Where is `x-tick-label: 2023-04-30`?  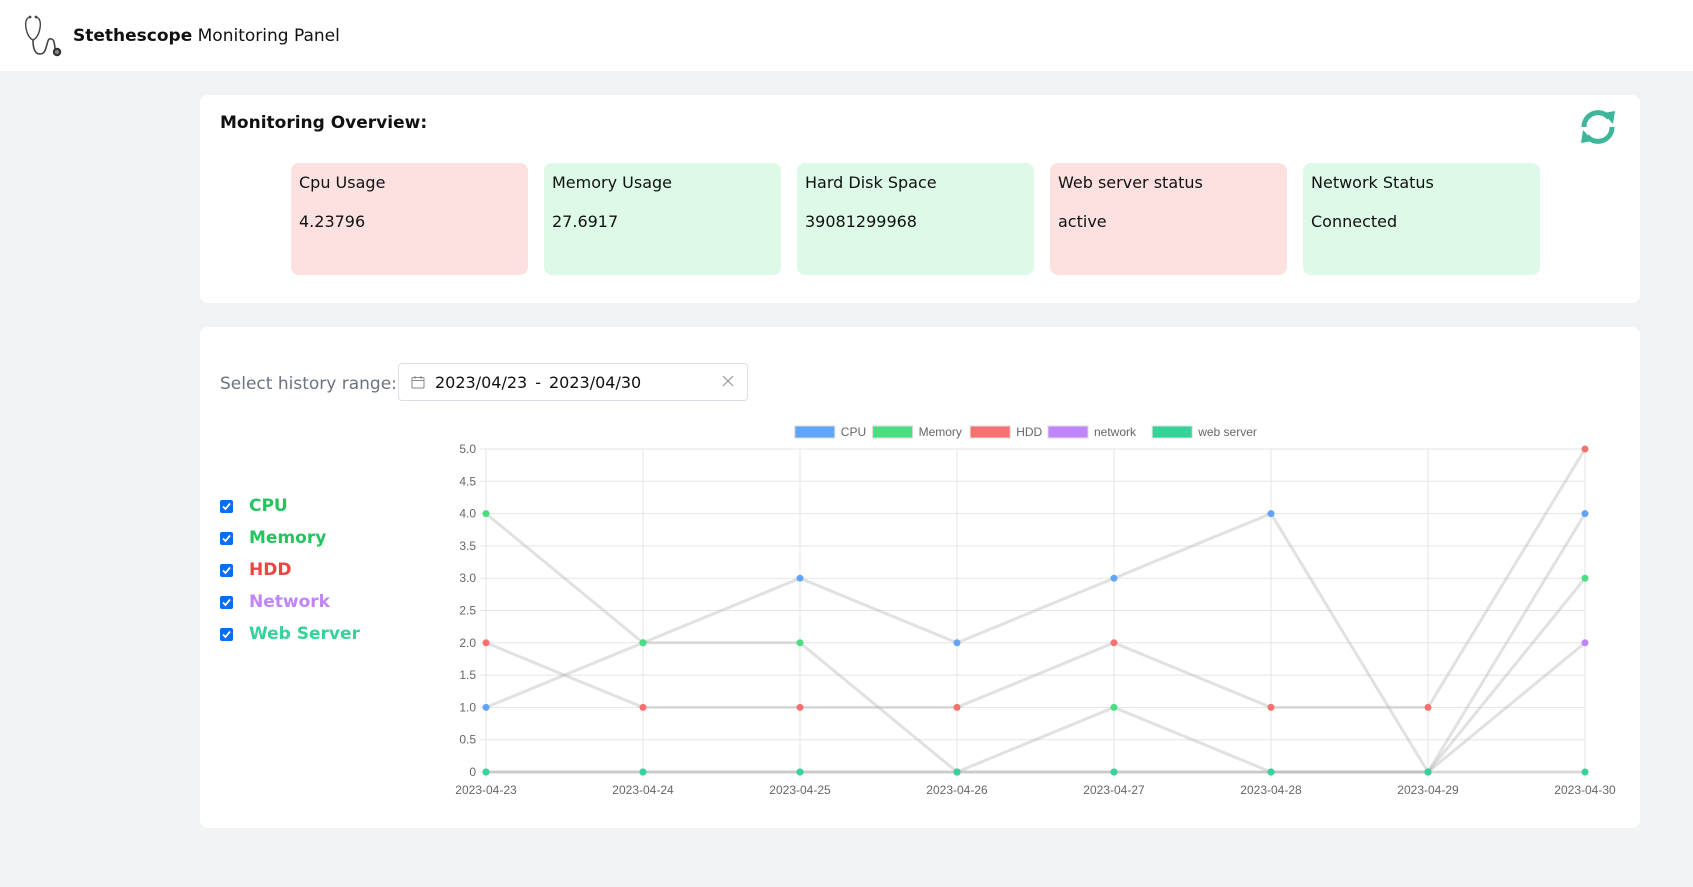 x-tick-label: 2023-04-30 is located at coordinates (1585, 790).